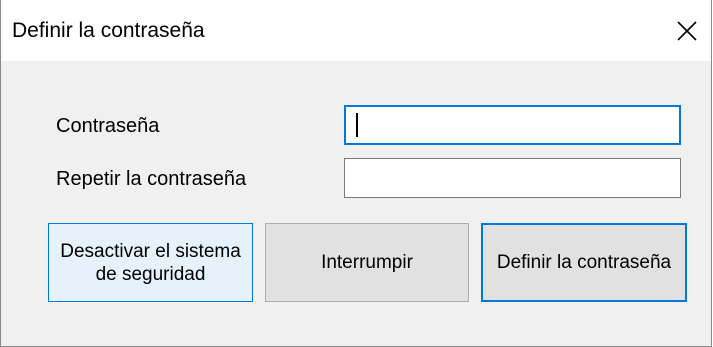  I want to click on set-password-button: Definir la contraseña, so click(584, 262).